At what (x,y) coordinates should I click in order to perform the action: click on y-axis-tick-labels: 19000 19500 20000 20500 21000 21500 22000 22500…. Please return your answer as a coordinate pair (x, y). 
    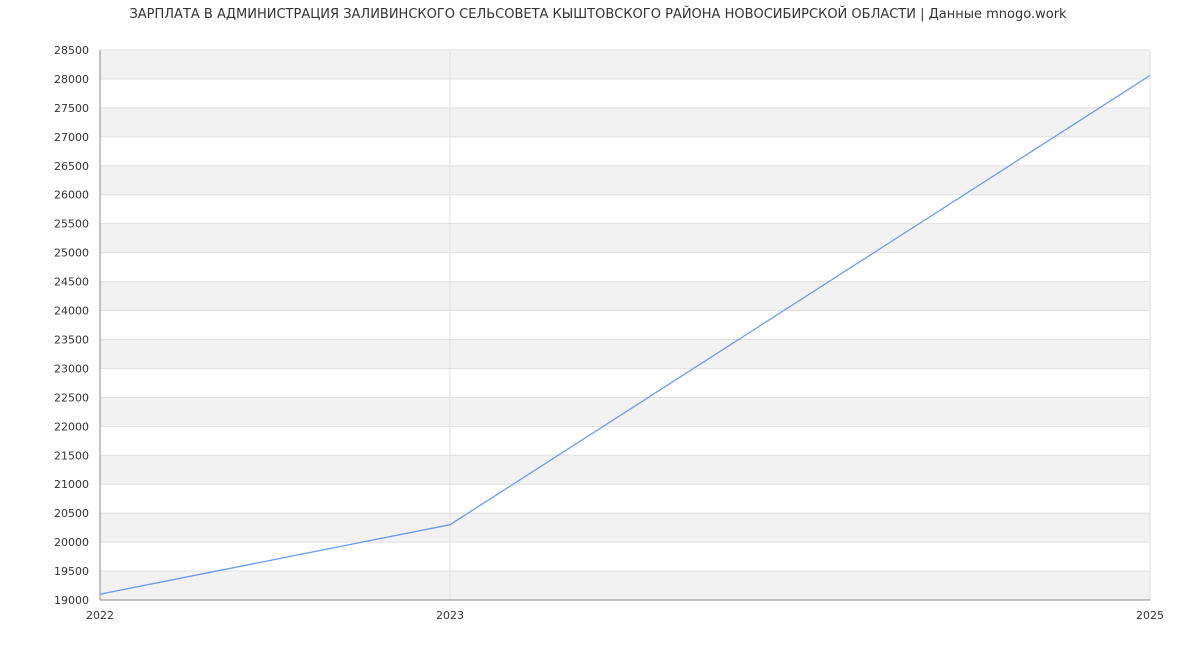
    Looking at the image, I should click on (71, 325).